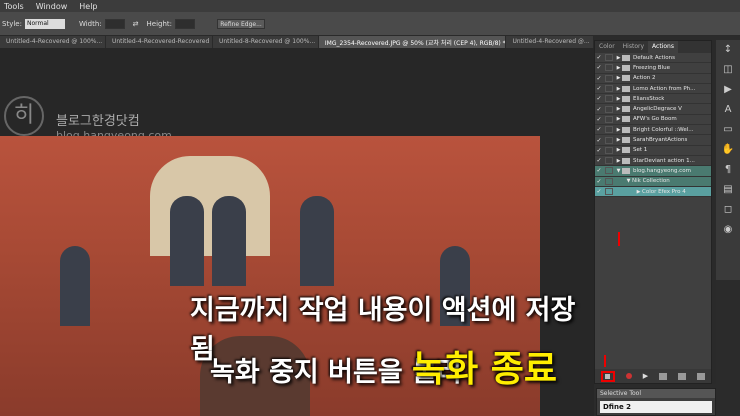  What do you see at coordinates (728, 50) in the screenshot?
I see `tool-icon: ↕` at bounding box center [728, 50].